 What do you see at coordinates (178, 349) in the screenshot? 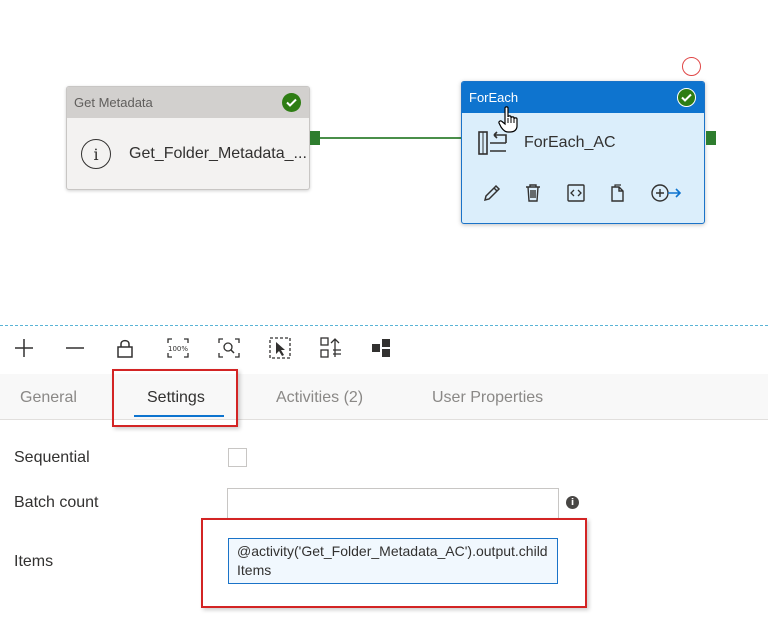
I see `svg-text: 100%` at bounding box center [178, 349].